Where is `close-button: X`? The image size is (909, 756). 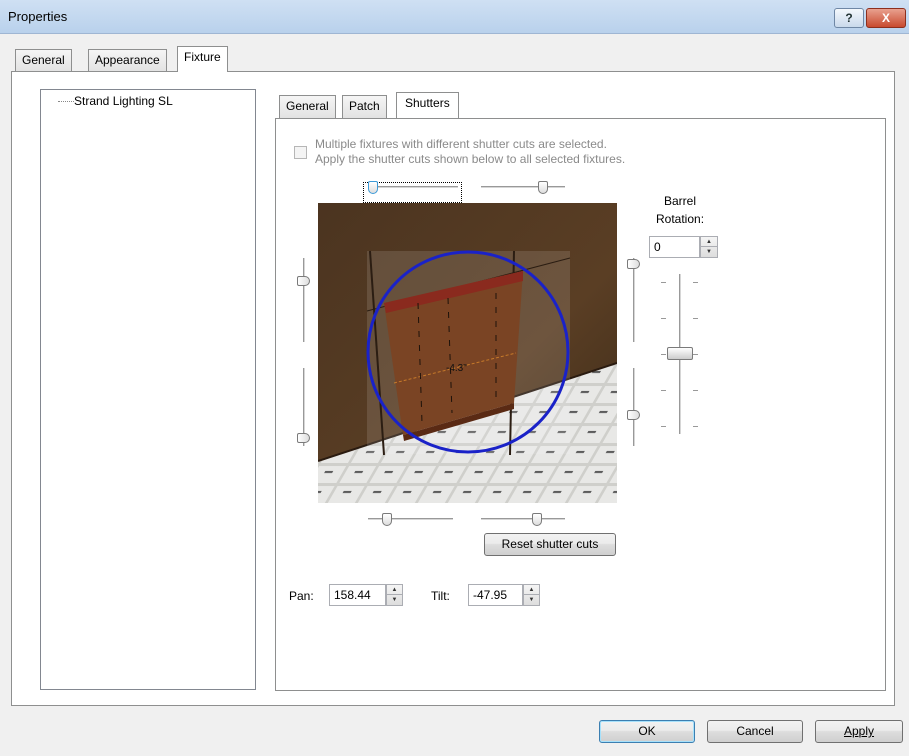 close-button: X is located at coordinates (886, 18).